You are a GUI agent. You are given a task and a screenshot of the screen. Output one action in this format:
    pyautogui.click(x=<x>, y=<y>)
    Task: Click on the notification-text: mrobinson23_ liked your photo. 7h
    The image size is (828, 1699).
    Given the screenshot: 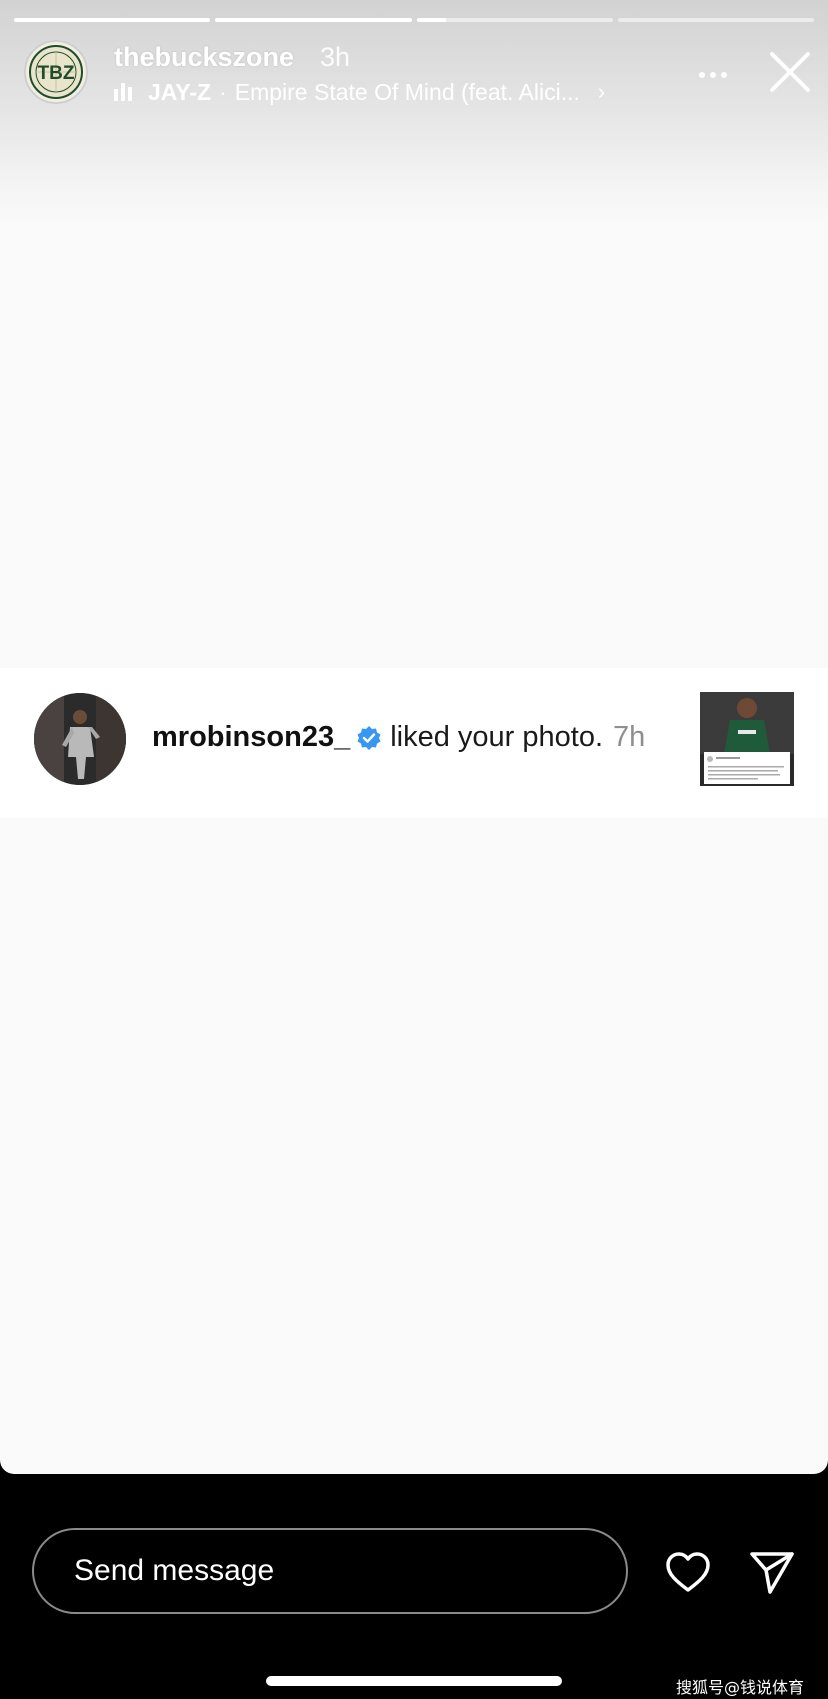 What is the action you would take?
    pyautogui.click(x=398, y=737)
    